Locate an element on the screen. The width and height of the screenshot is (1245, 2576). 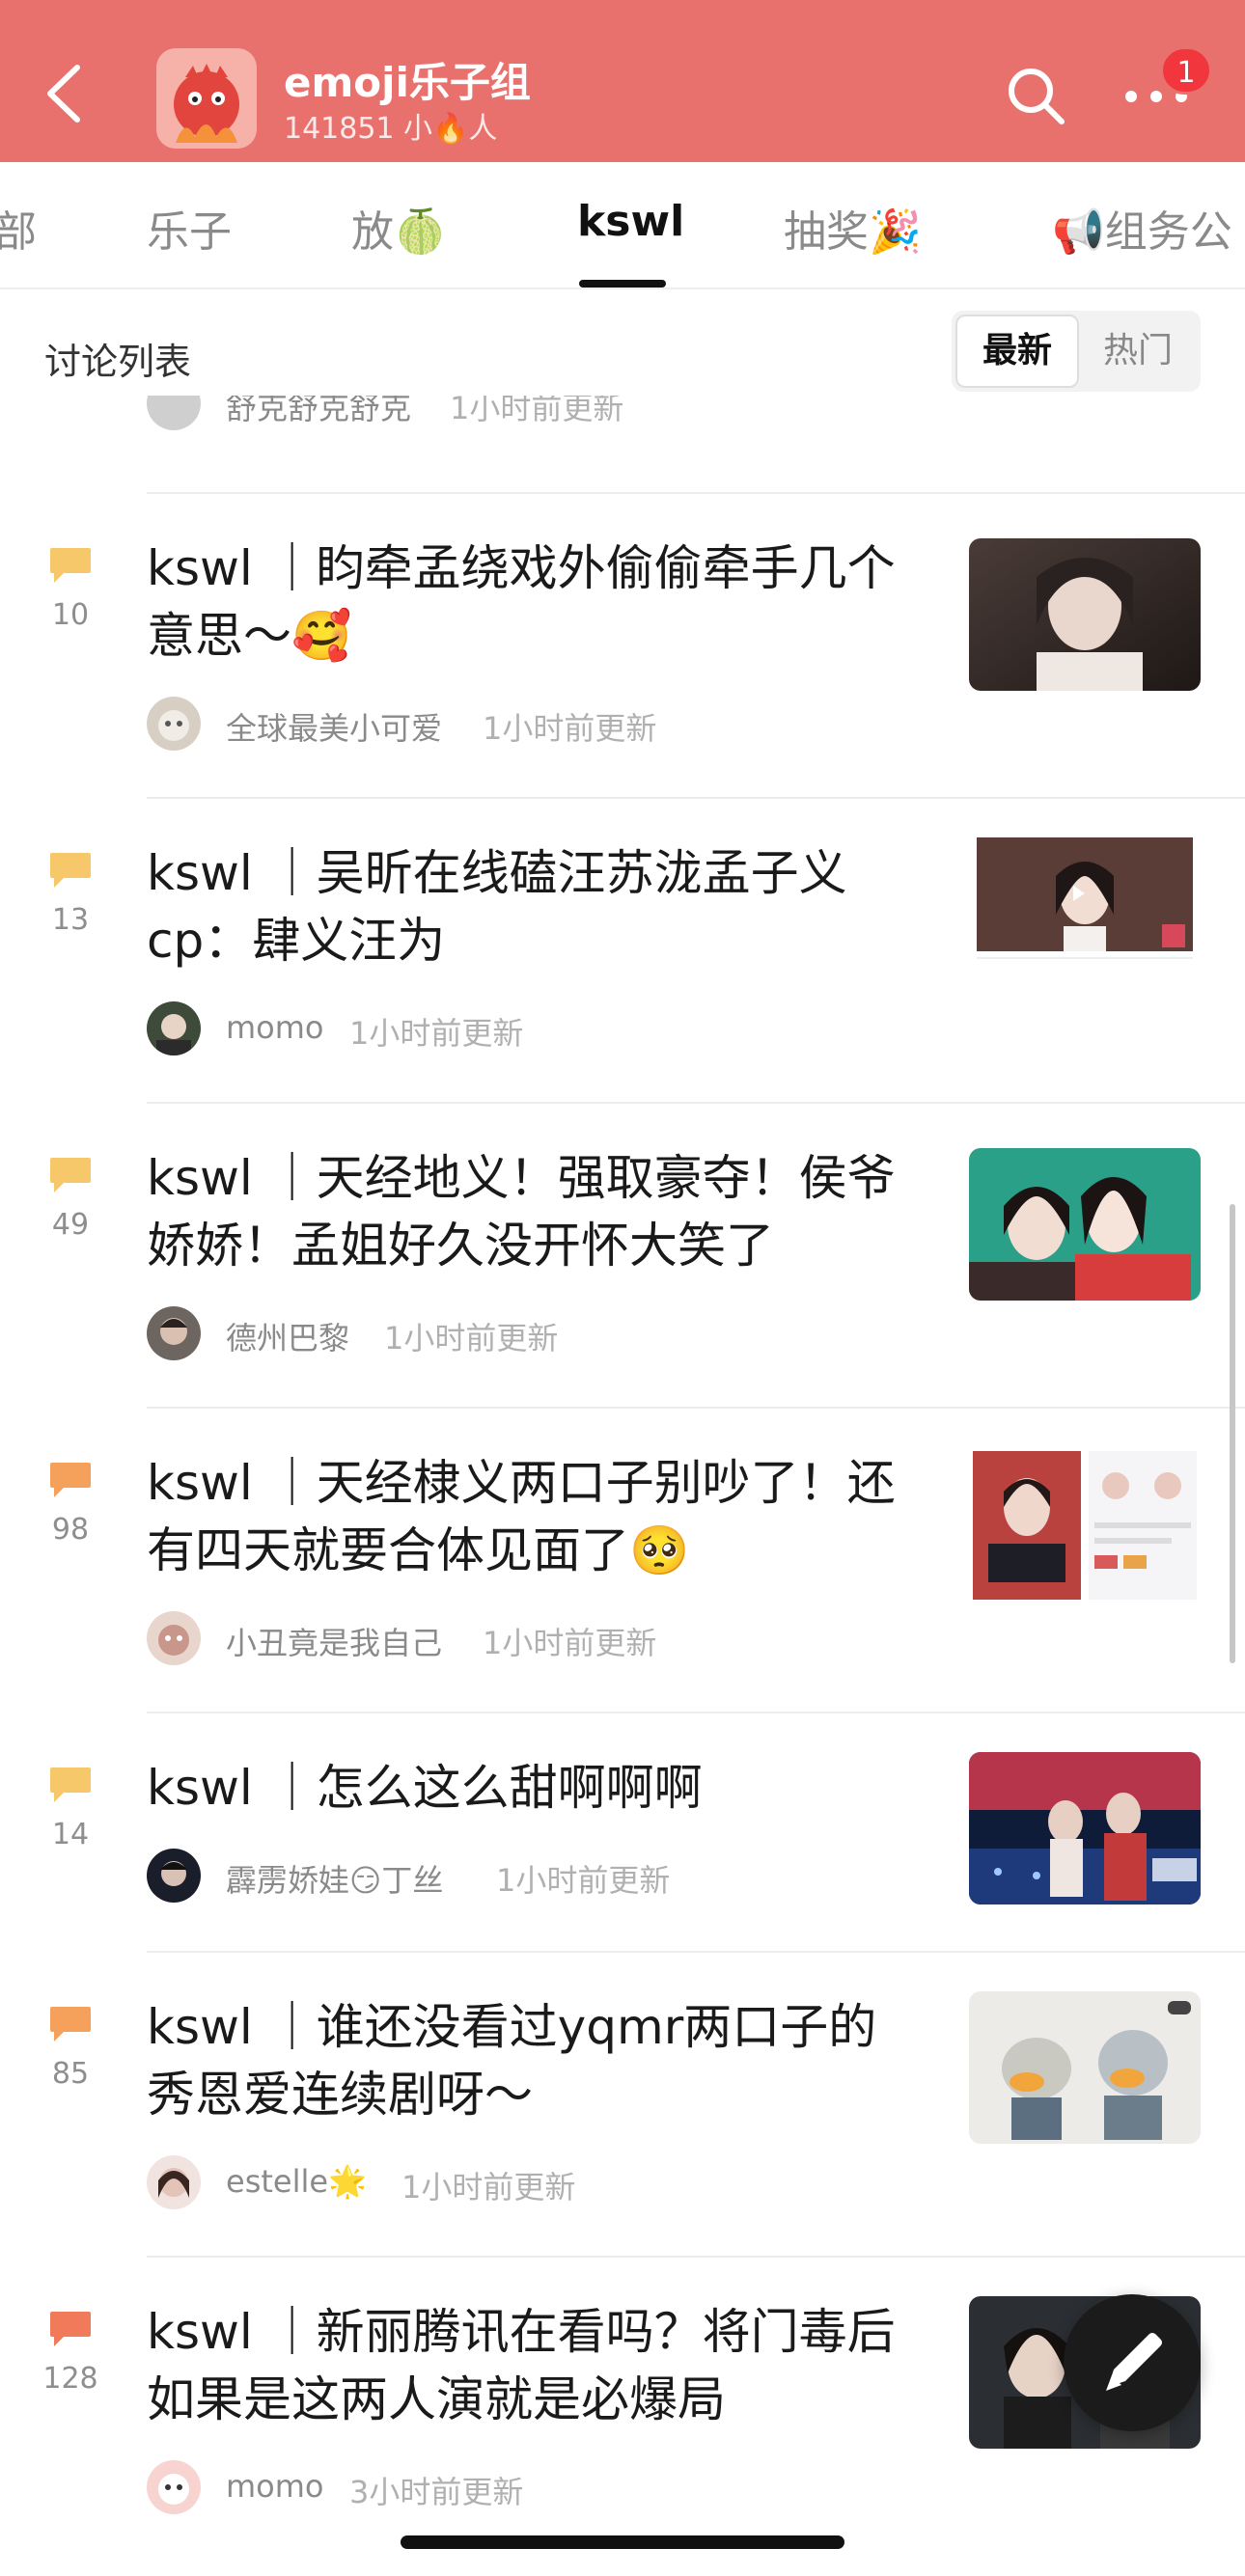
author-name: 舒克舒克舒克 is located at coordinates (319, 411).